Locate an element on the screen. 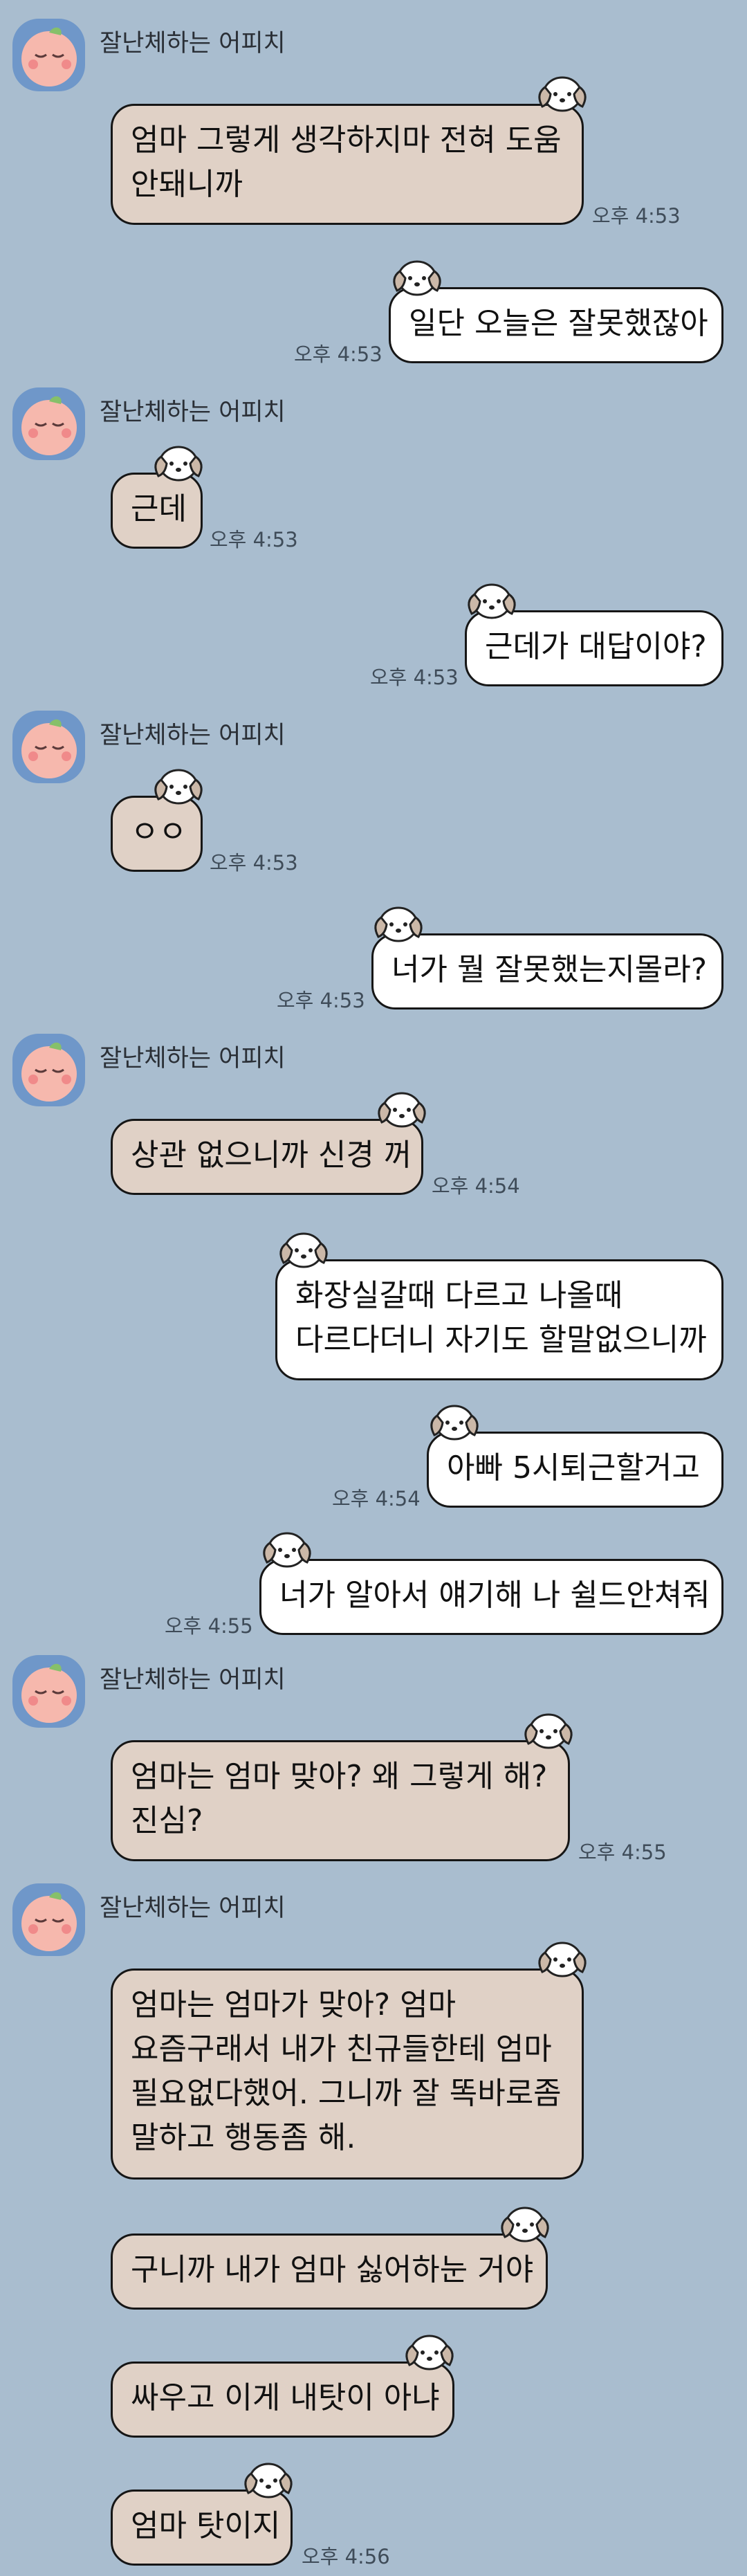 This screenshot has width=747, height=2576. message-text-line: 싸우고 이게 내탓이 아냐 is located at coordinates (285, 2398).